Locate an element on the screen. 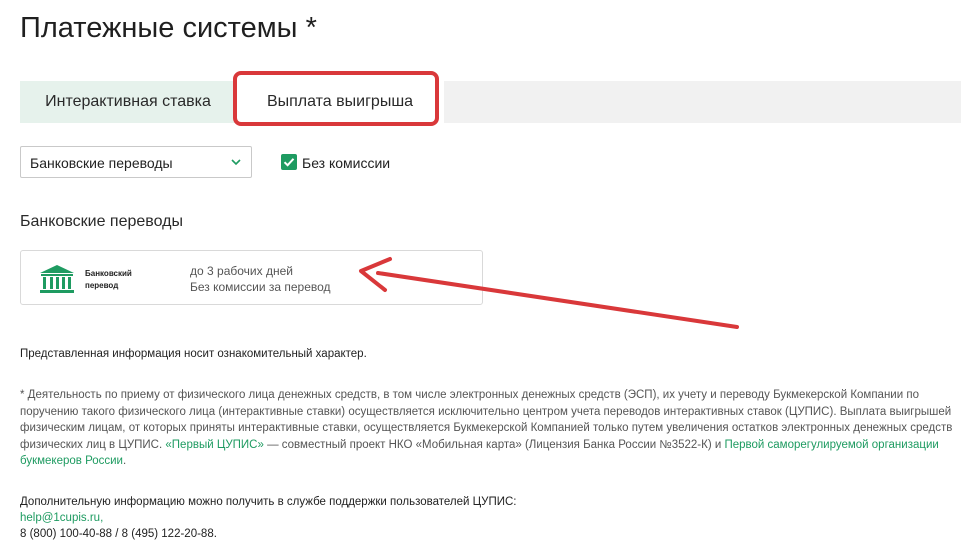 The image size is (961, 556). page-title: Платежные системы * is located at coordinates (168, 28).